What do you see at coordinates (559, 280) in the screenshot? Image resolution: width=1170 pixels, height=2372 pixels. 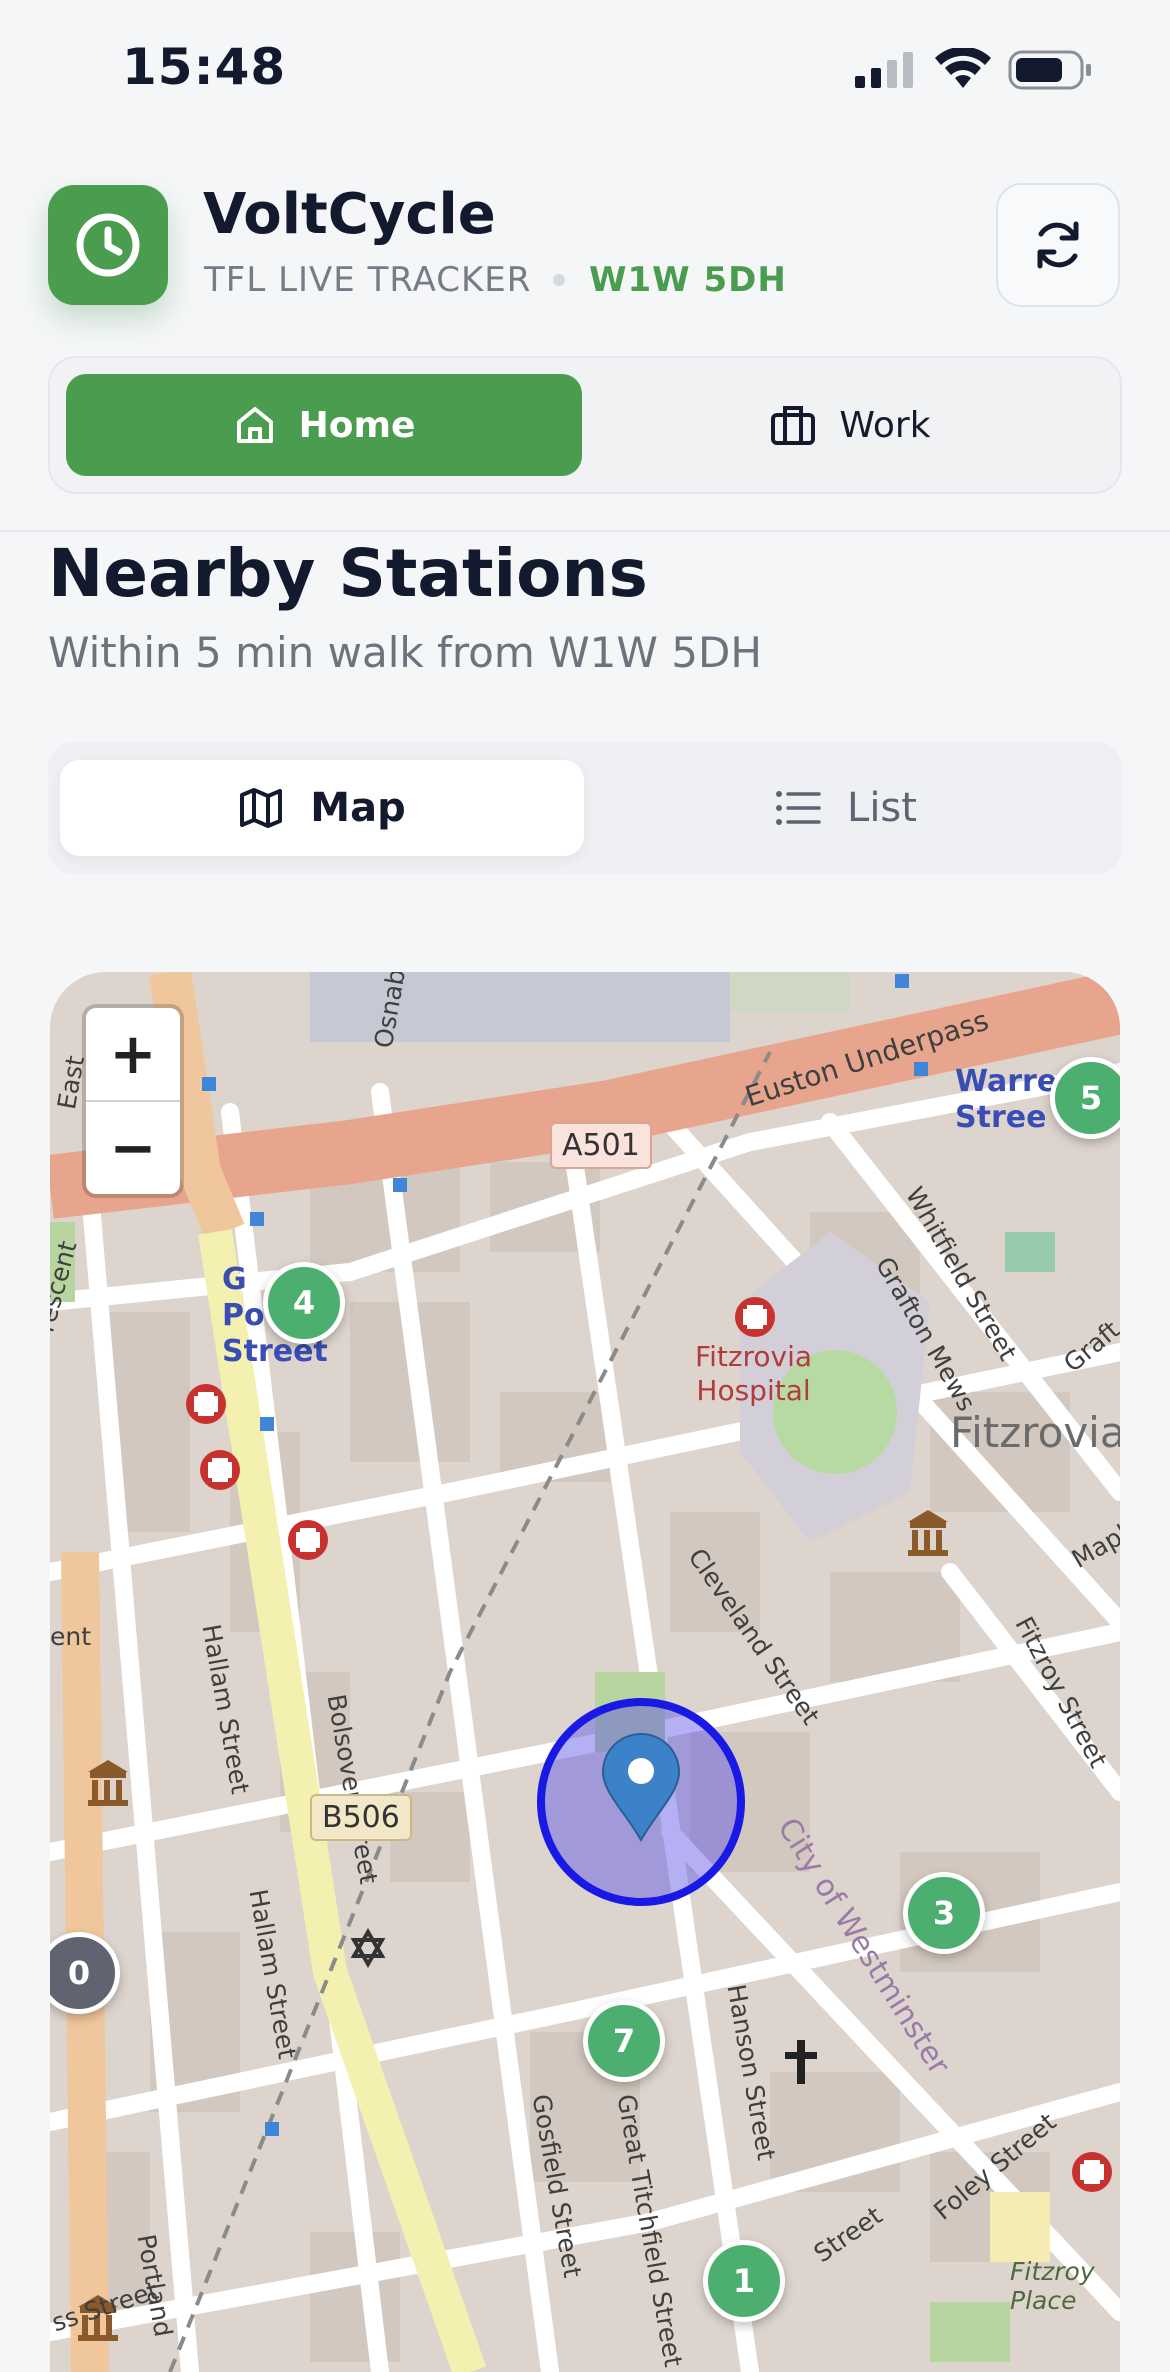 I see `separator-dot` at bounding box center [559, 280].